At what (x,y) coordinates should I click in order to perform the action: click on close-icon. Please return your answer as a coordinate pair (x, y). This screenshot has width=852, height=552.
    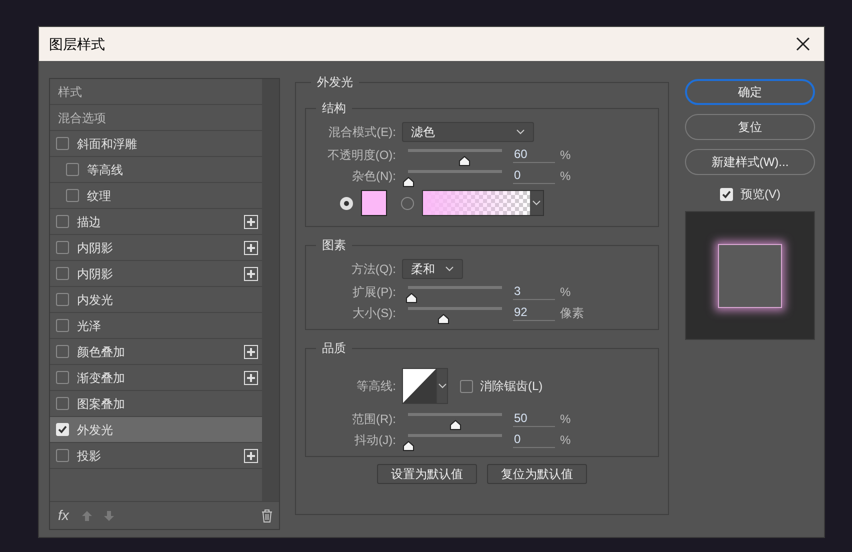
    Looking at the image, I should click on (803, 44).